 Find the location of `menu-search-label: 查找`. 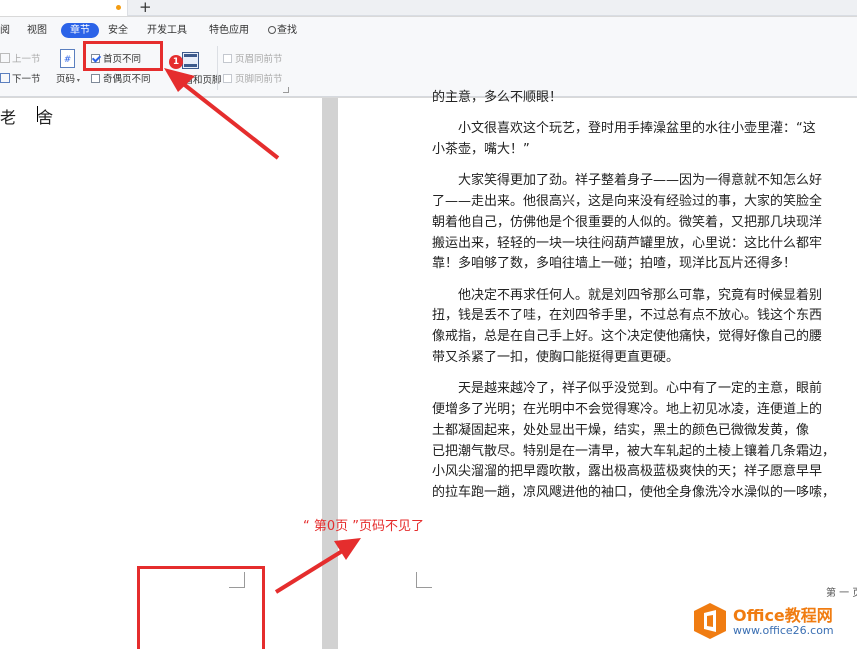

menu-search-label: 查找 is located at coordinates (287, 30).